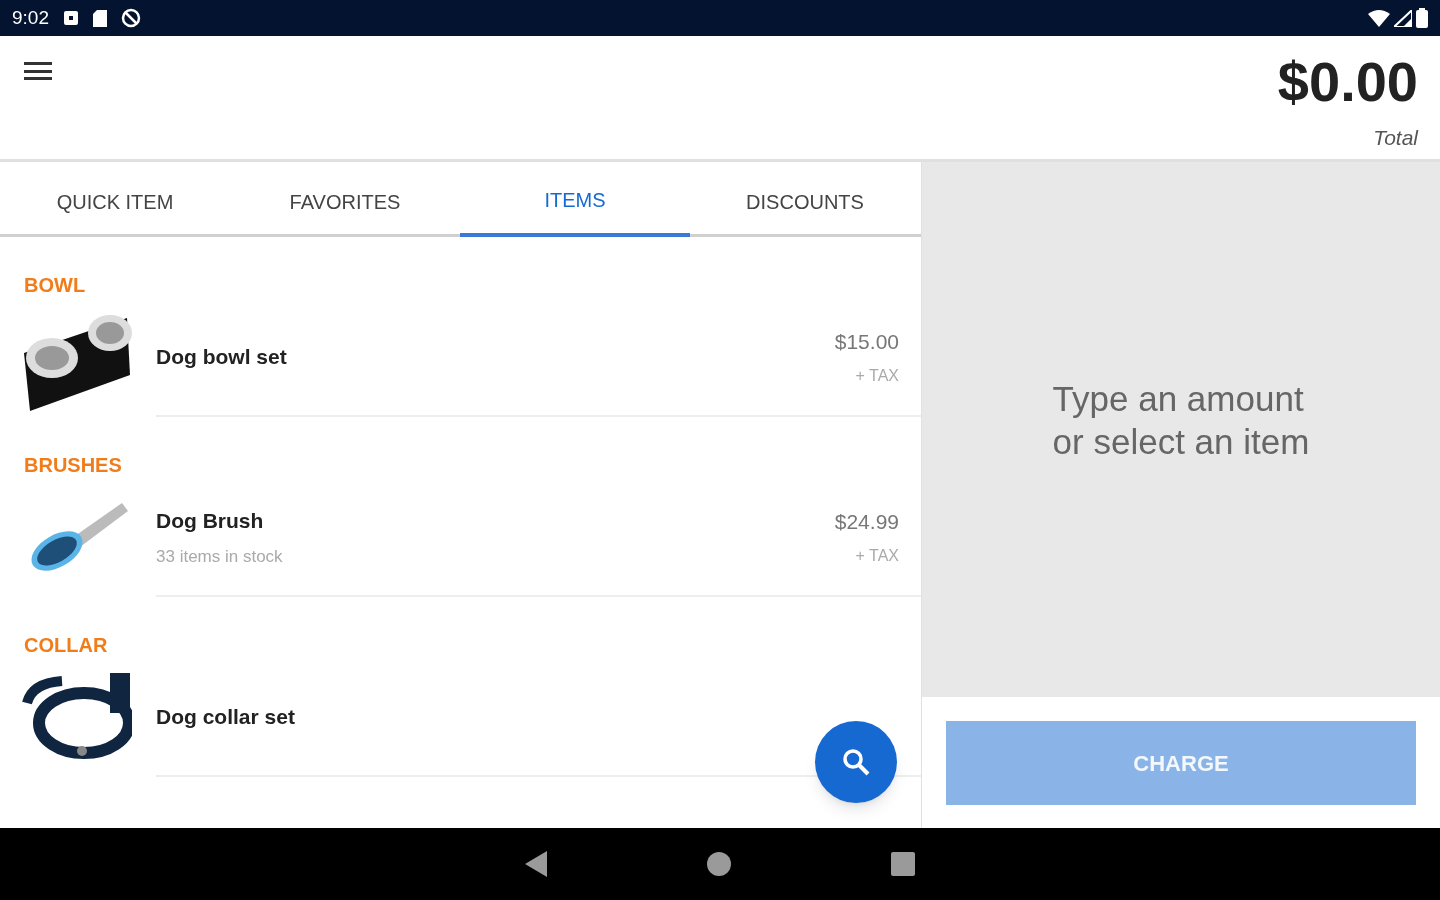  What do you see at coordinates (460, 538) in the screenshot?
I see `item-row: Dog Brush 33 items in stock $24.99 + TAX` at bounding box center [460, 538].